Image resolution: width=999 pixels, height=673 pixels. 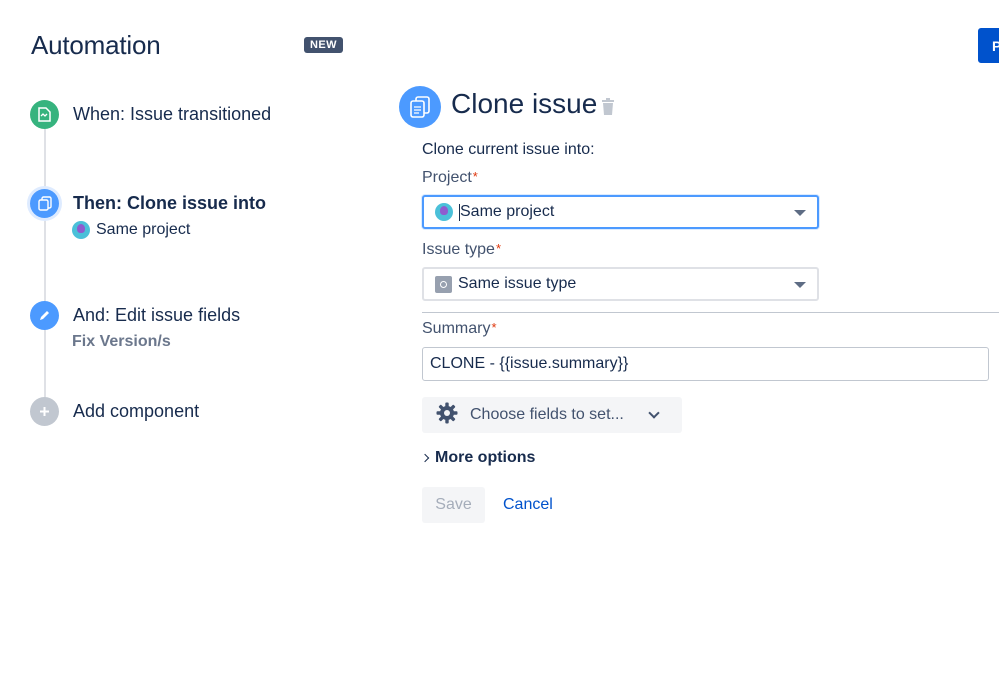 What do you see at coordinates (517, 283) in the screenshot?
I see `issue-type-select-value: Same issue type` at bounding box center [517, 283].